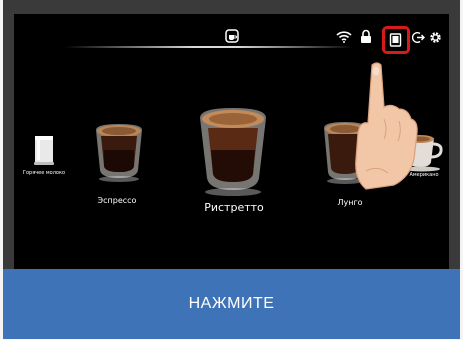 The image size is (463, 340). What do you see at coordinates (350, 202) in the screenshot?
I see `drink-label-lungo: Лунго` at bounding box center [350, 202].